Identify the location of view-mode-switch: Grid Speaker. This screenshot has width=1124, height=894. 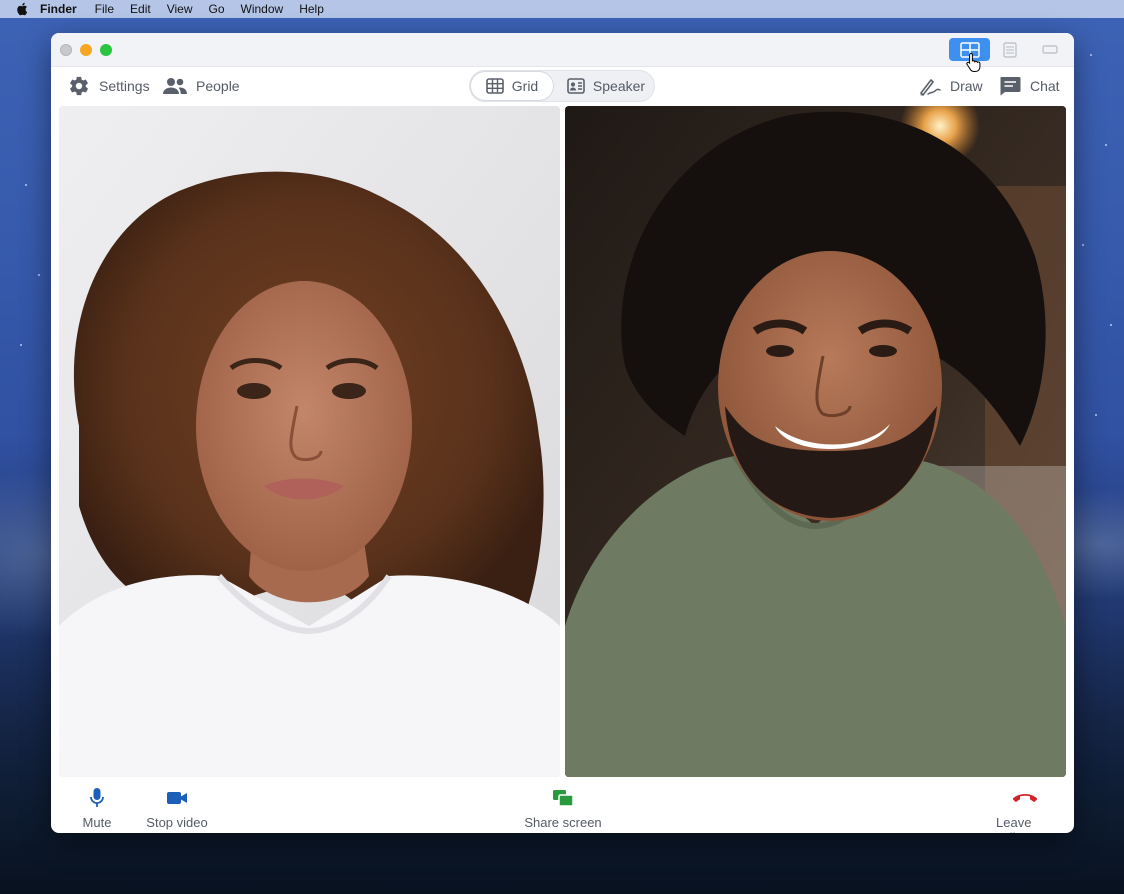
(562, 86).